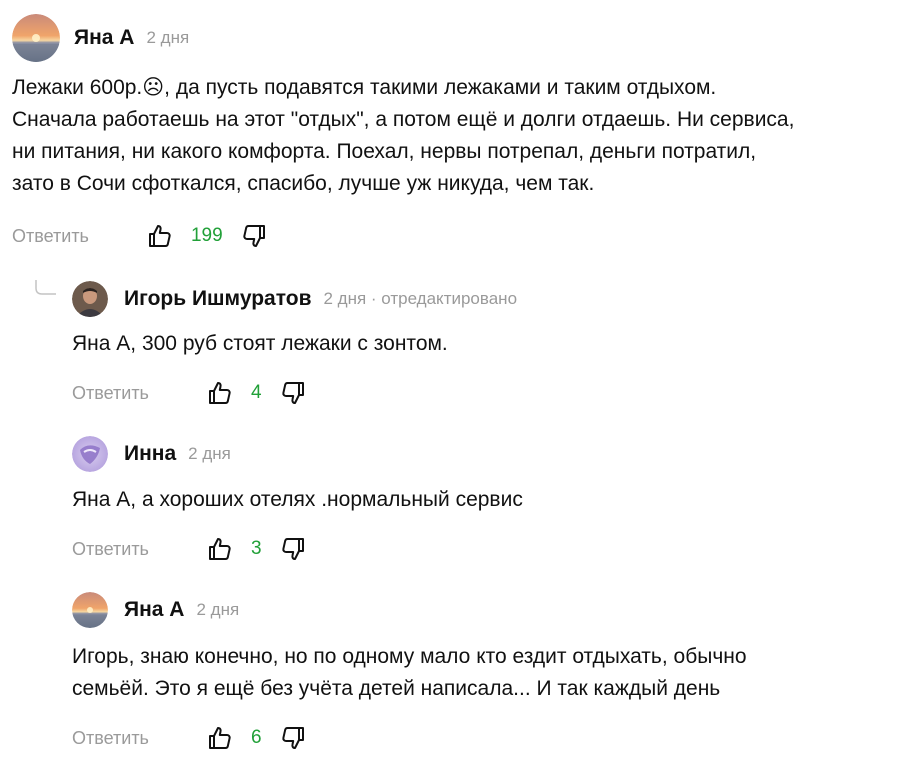 The image size is (916, 767). What do you see at coordinates (45, 287) in the screenshot?
I see `reply-thread-icon` at bounding box center [45, 287].